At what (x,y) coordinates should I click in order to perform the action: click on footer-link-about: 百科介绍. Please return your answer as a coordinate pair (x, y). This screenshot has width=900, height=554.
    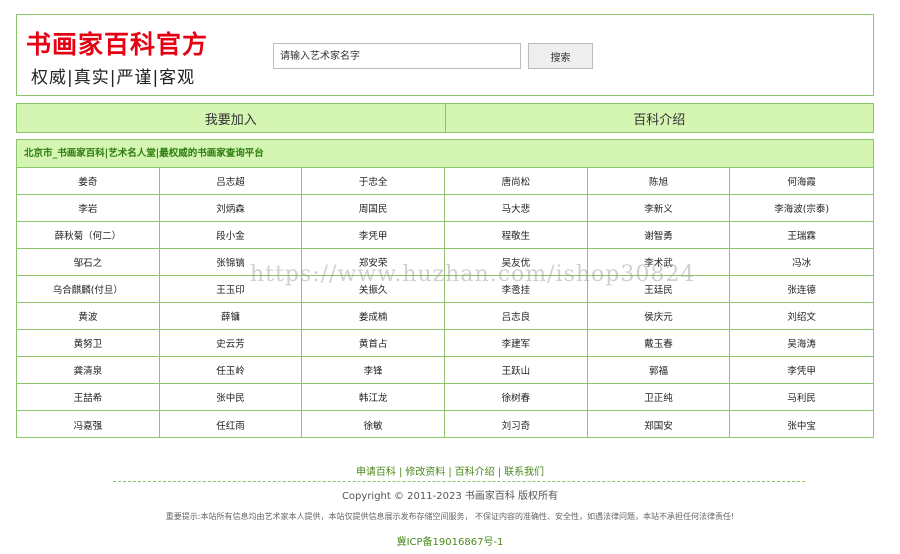
    Looking at the image, I should click on (475, 472).